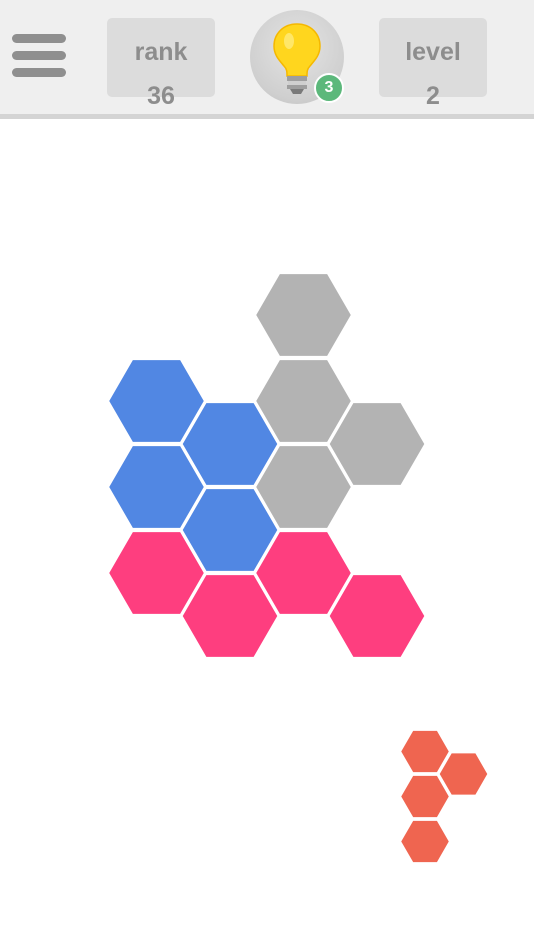 The width and height of the screenshot is (534, 950). What do you see at coordinates (340, 401) in the screenshot?
I see `gray-piece` at bounding box center [340, 401].